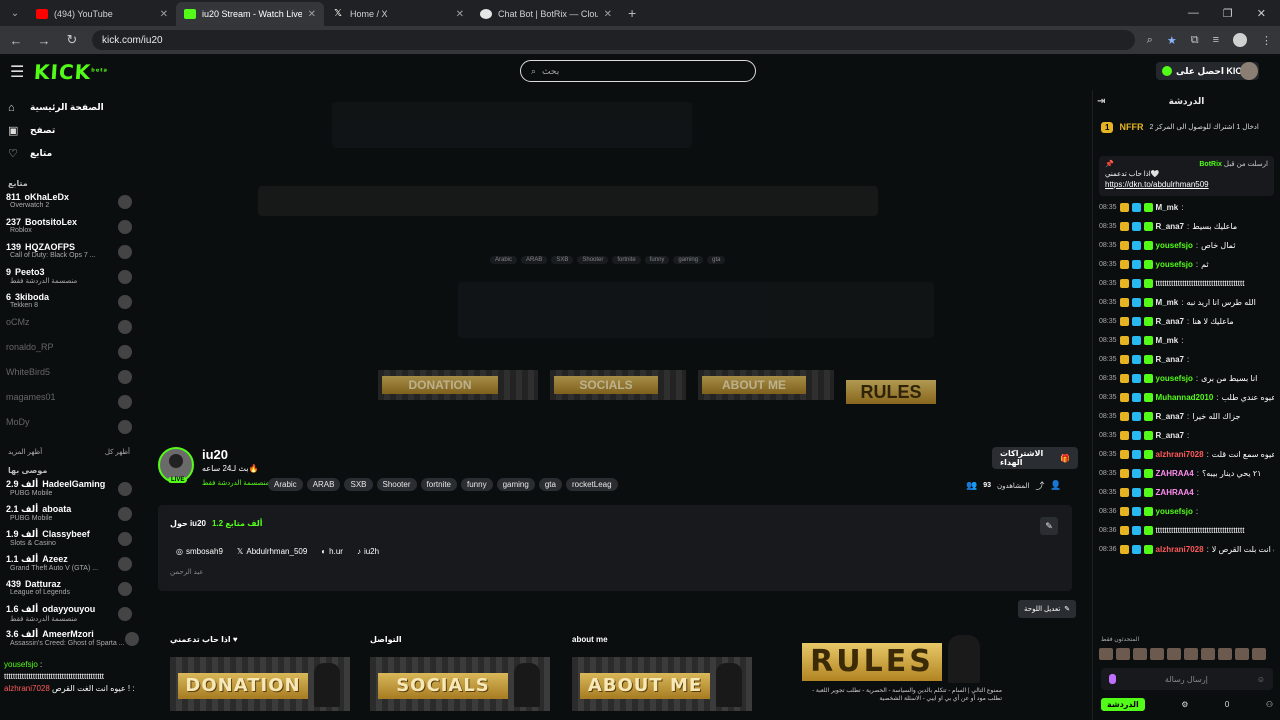  Describe the element at coordinates (250, 14) in the screenshot. I see `browser-tab-kick: iu20 Stream - Watch Live on Ki ✕` at that location.